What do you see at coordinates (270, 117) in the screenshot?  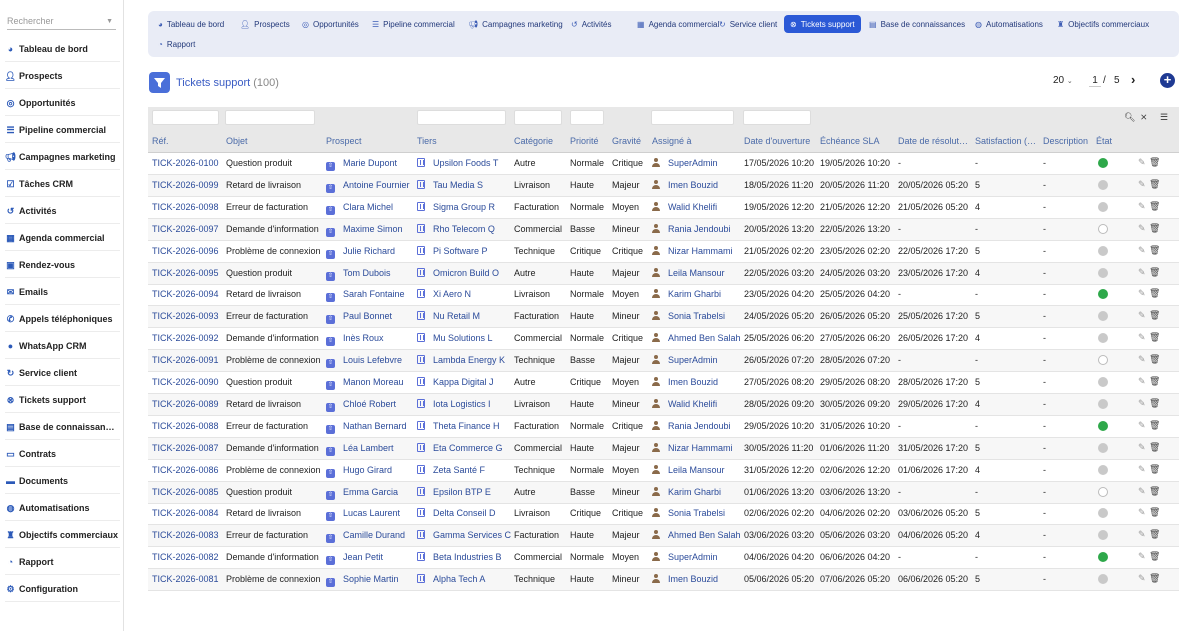 I see `filter-objet-input` at bounding box center [270, 117].